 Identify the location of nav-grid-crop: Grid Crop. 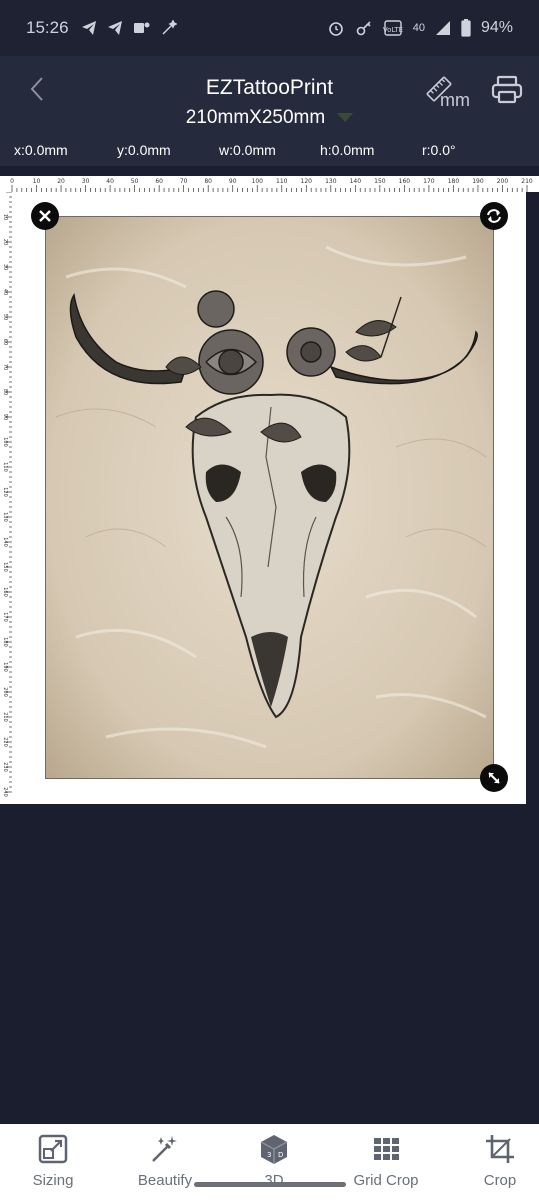
(386, 1162).